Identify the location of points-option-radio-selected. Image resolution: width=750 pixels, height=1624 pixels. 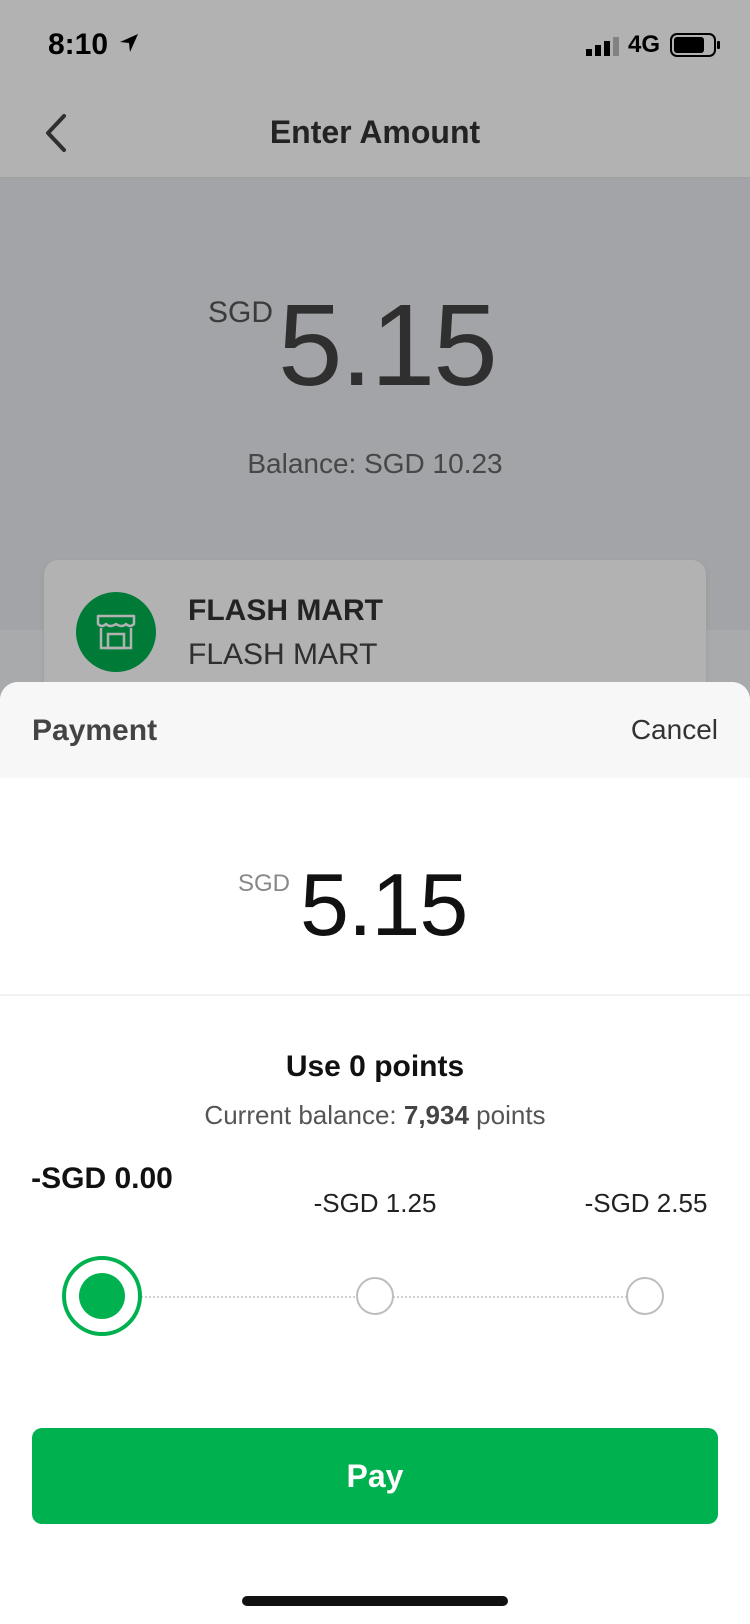
(102, 1296).